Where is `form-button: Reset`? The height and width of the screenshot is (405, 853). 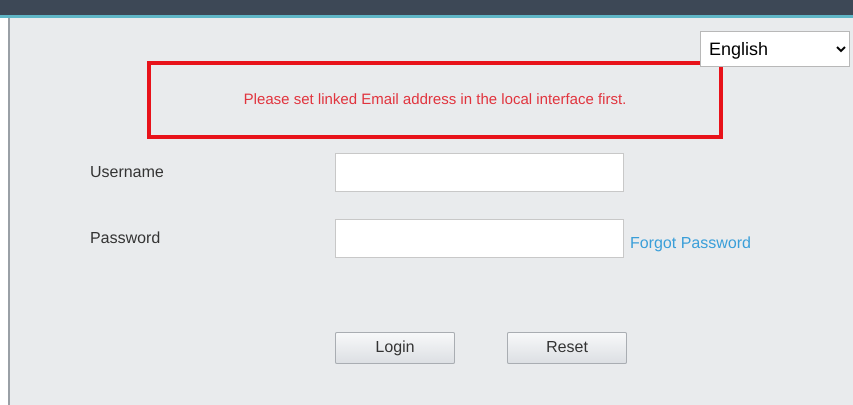
form-button: Reset is located at coordinates (567, 348).